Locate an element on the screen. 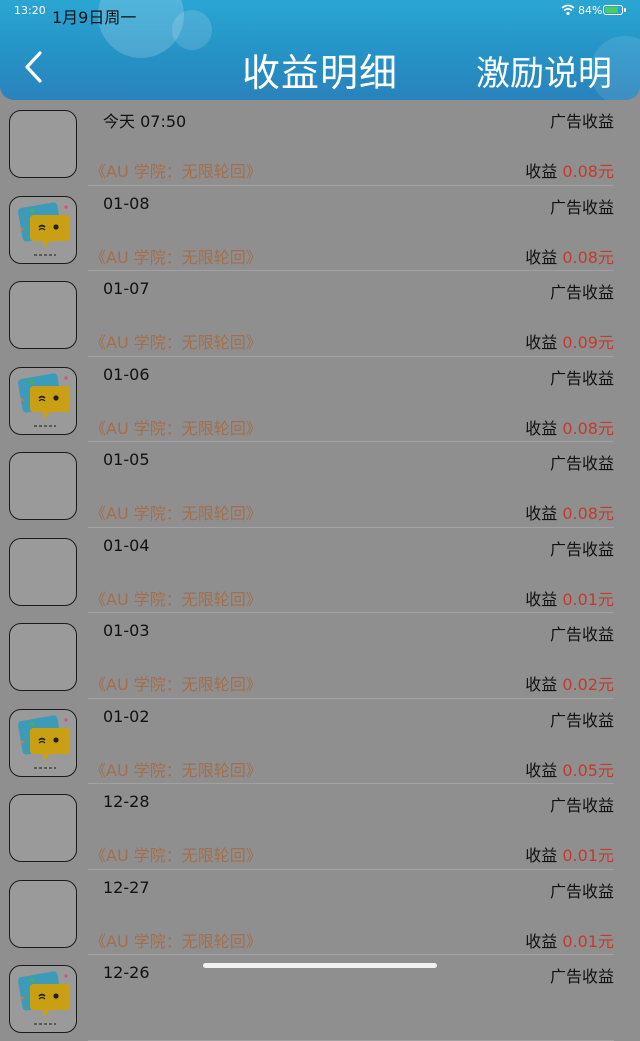 This screenshot has width=640, height=1041. row-date: 今天 07:50 is located at coordinates (145, 121).